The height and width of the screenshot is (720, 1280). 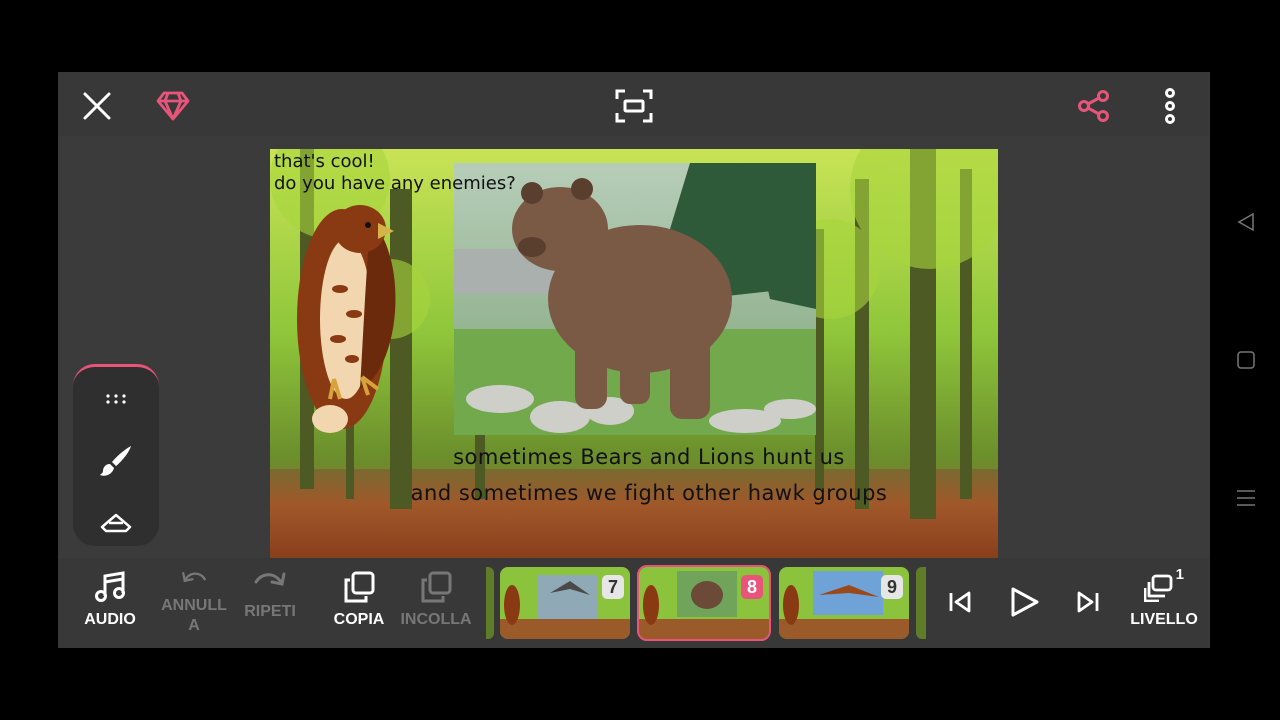 I want to click on copy-label: COPIA, so click(x=359, y=619).